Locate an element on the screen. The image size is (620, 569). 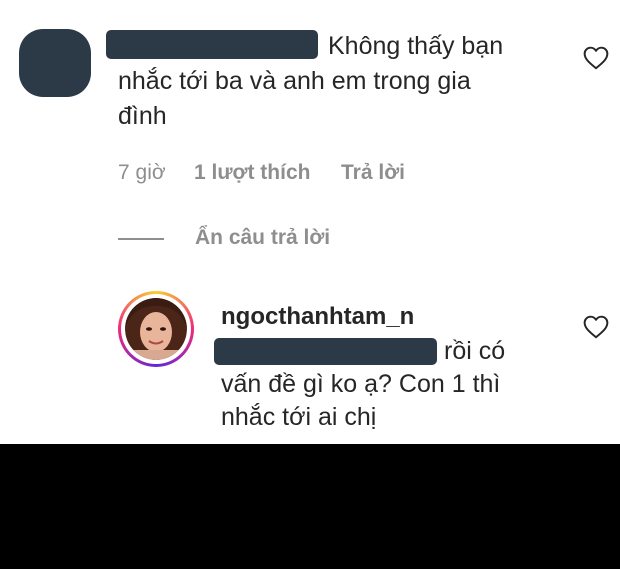
commenter-username-redacted is located at coordinates (212, 44).